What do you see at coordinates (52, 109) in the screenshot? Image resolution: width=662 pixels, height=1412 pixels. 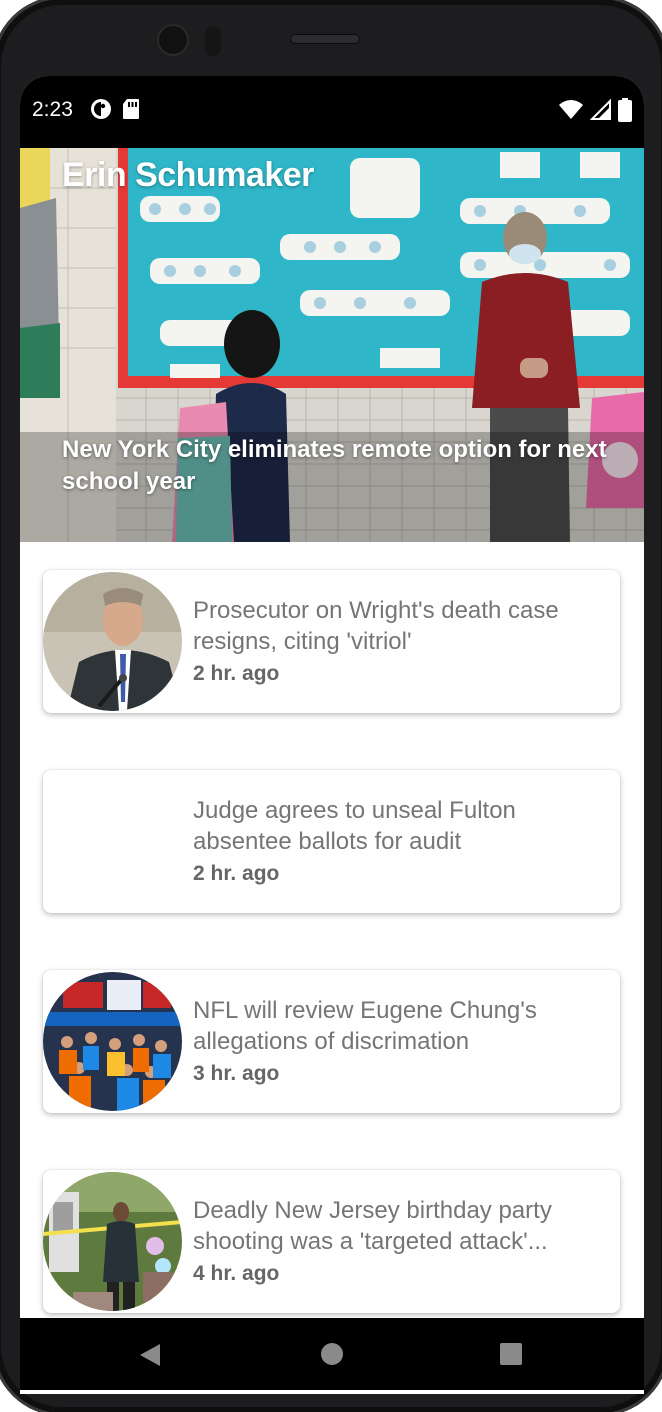 I see `status-time: 2:23` at bounding box center [52, 109].